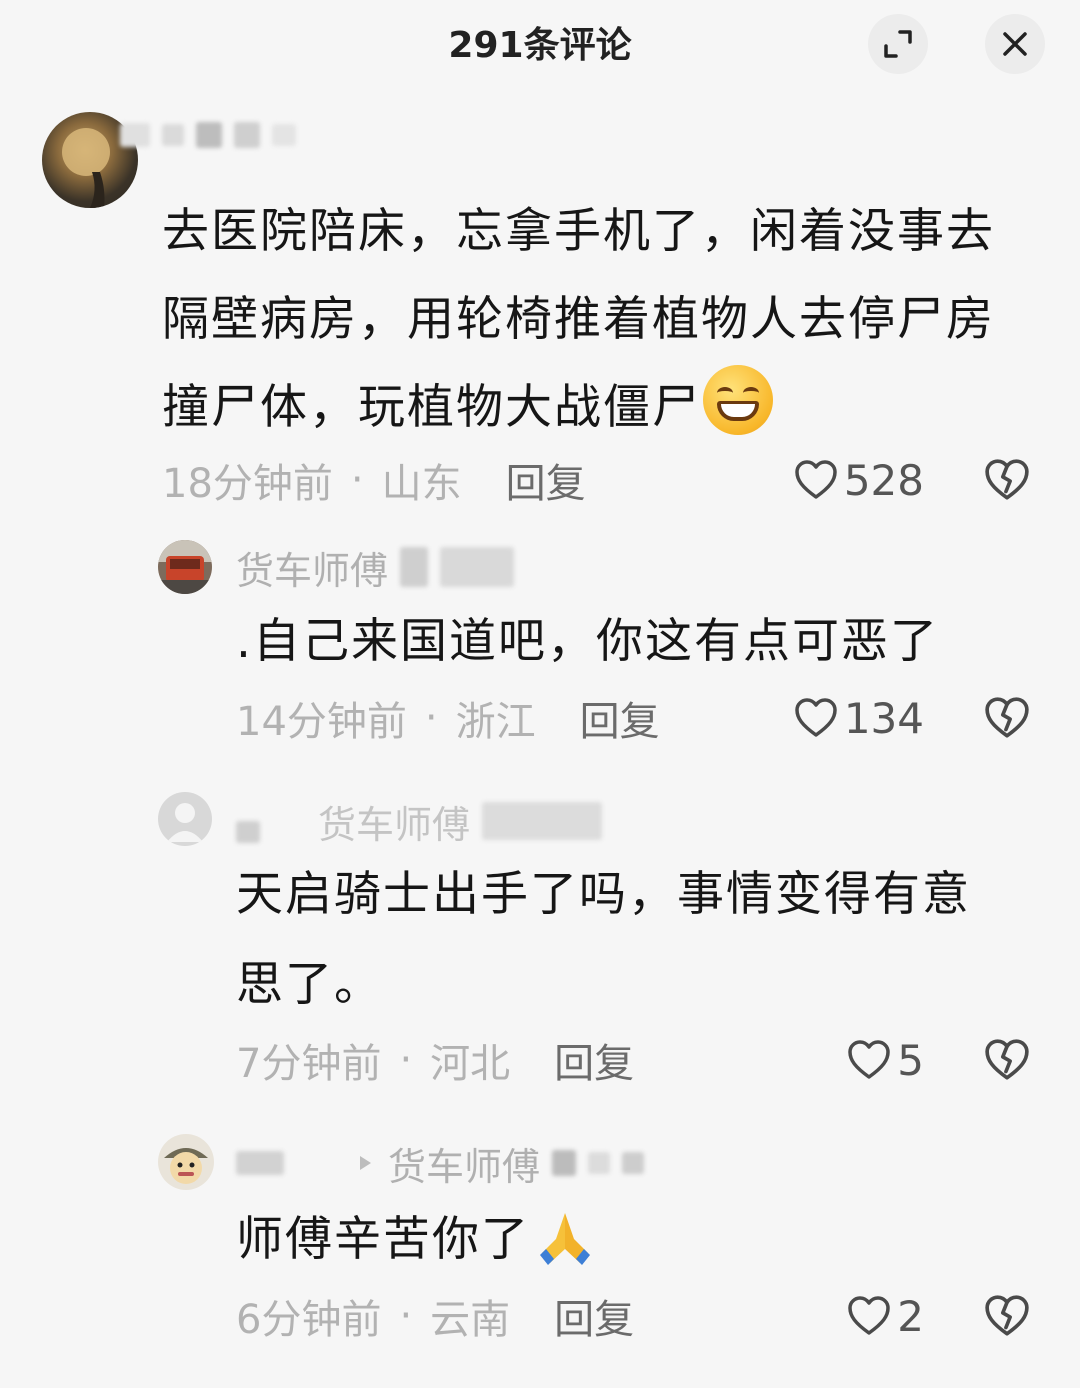 Image resolution: width=1080 pixels, height=1388 pixels. I want to click on timestamp: 6分钟前, so click(309, 1320).